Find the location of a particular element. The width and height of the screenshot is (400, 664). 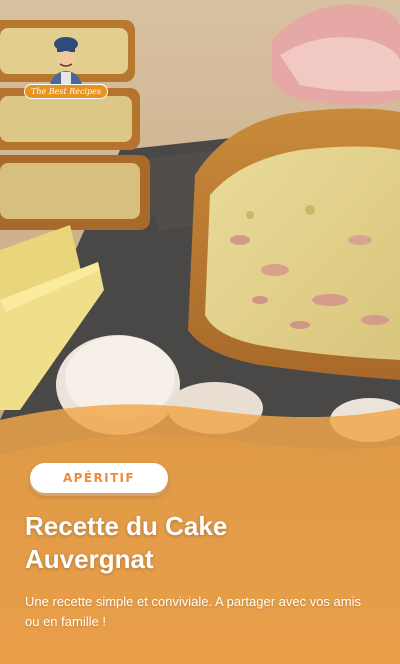

brand-logo: The Best Recipes is located at coordinates (66, 70).